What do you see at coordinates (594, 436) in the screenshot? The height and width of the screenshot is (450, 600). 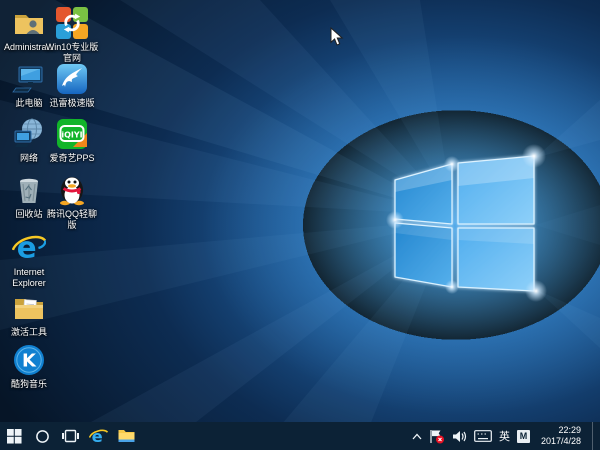 I see `show-desktop-button` at bounding box center [594, 436].